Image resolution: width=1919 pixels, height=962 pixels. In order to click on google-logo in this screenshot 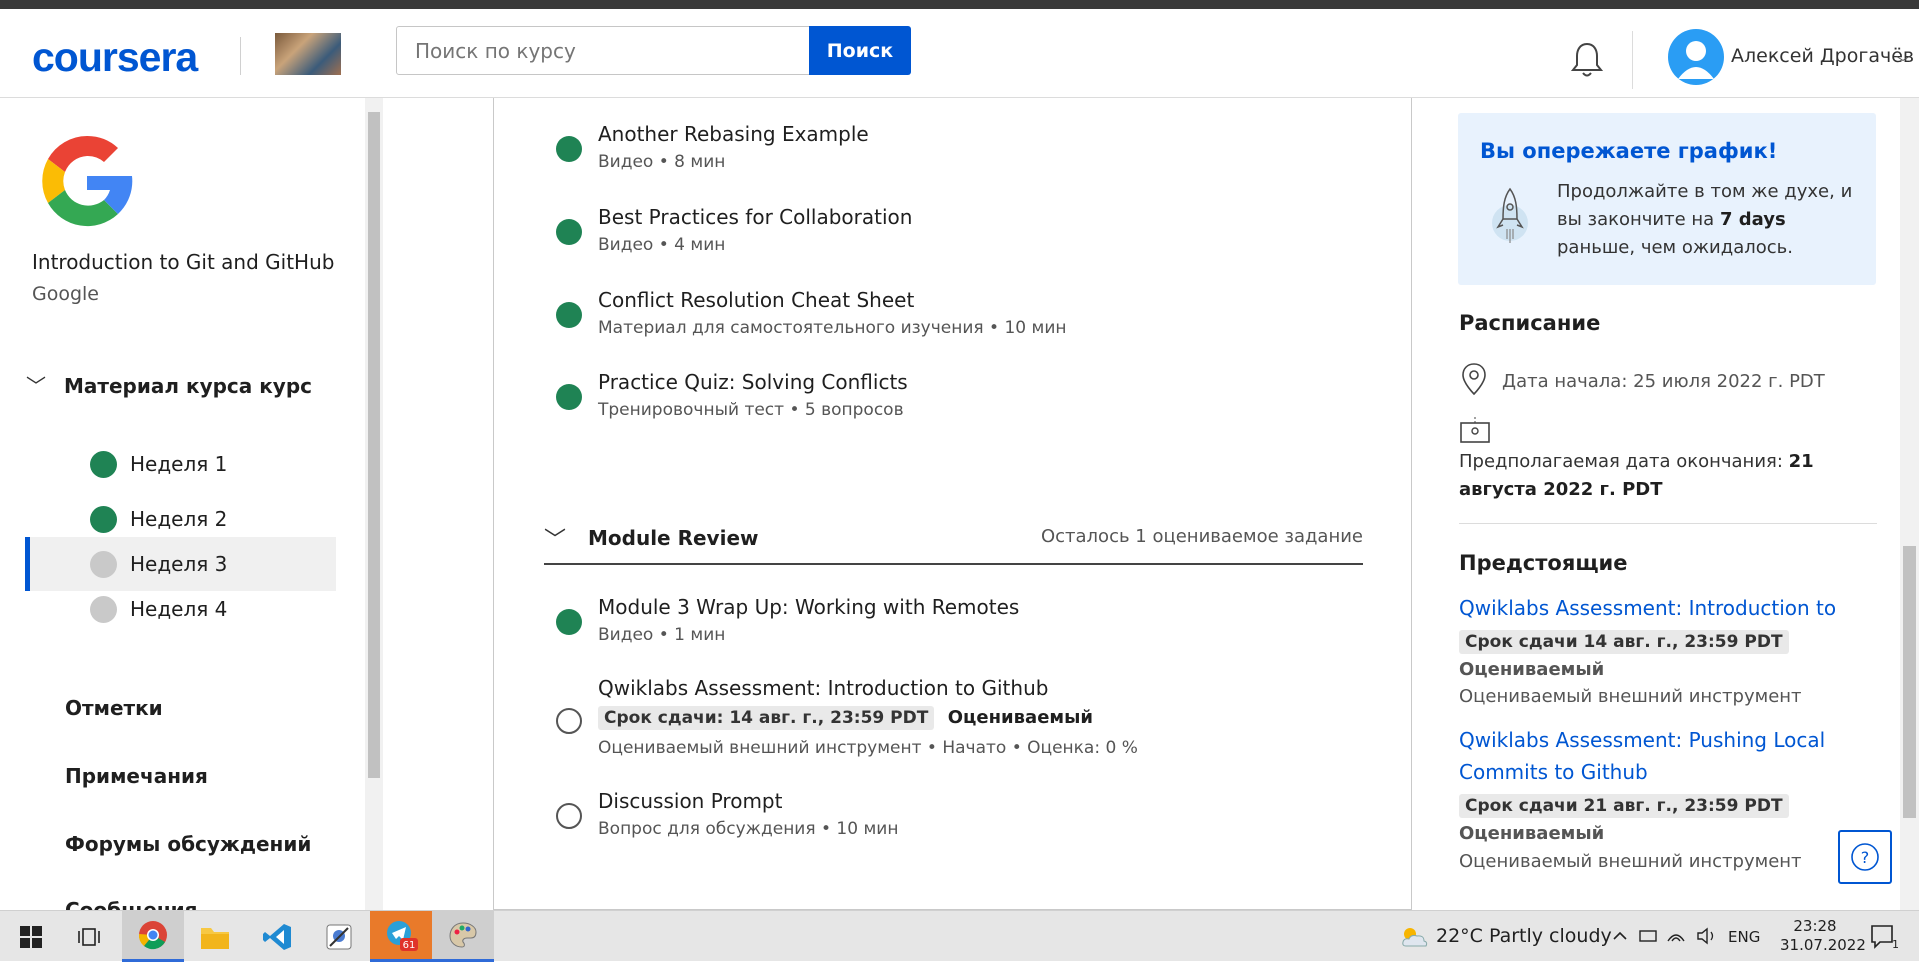, I will do `click(87, 181)`.